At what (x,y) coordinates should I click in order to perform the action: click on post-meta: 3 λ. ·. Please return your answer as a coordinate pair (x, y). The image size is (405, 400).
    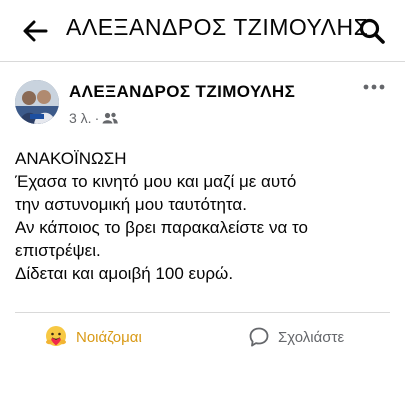
    Looking at the image, I should click on (94, 118).